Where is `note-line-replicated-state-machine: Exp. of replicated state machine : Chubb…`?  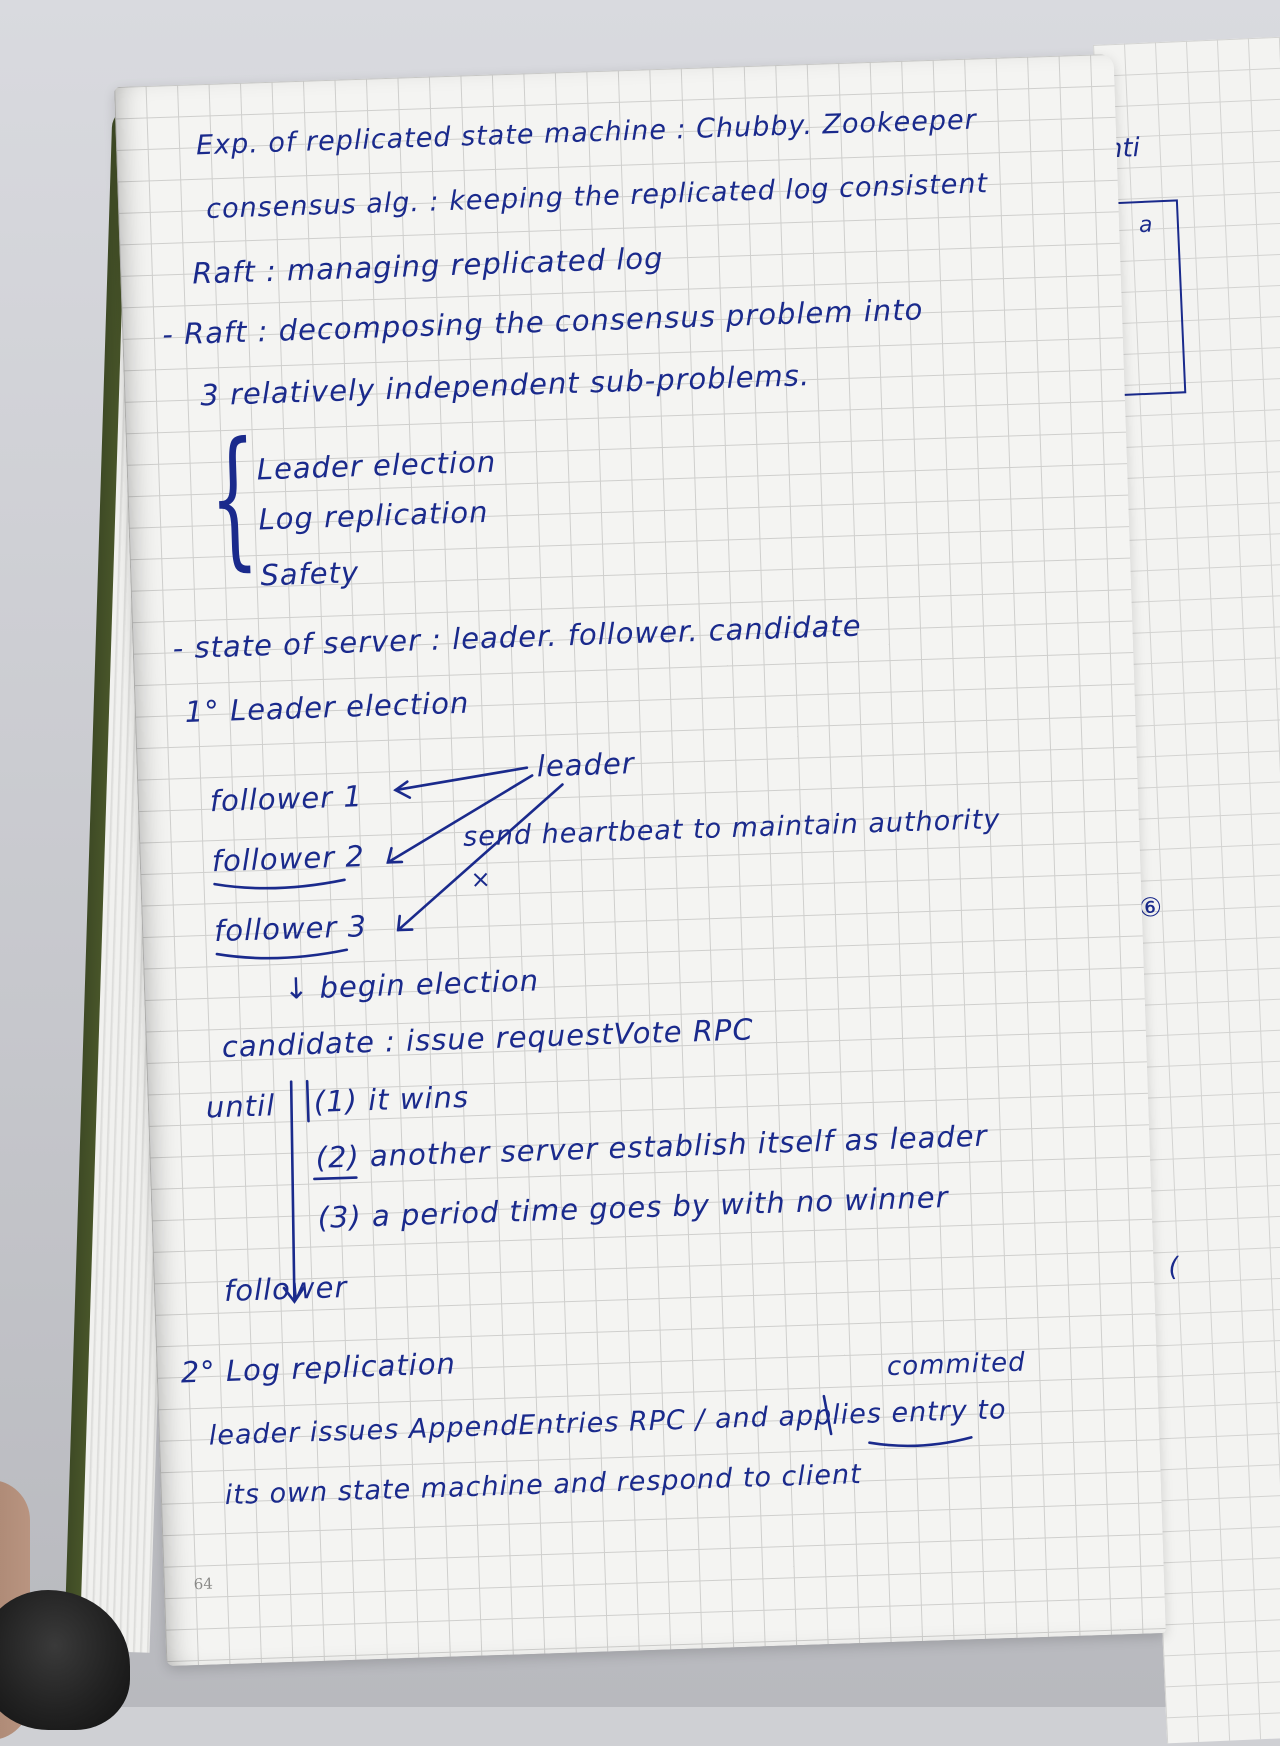 note-line-replicated-state-machine: Exp. of replicated state machine : Chubb… is located at coordinates (586, 133).